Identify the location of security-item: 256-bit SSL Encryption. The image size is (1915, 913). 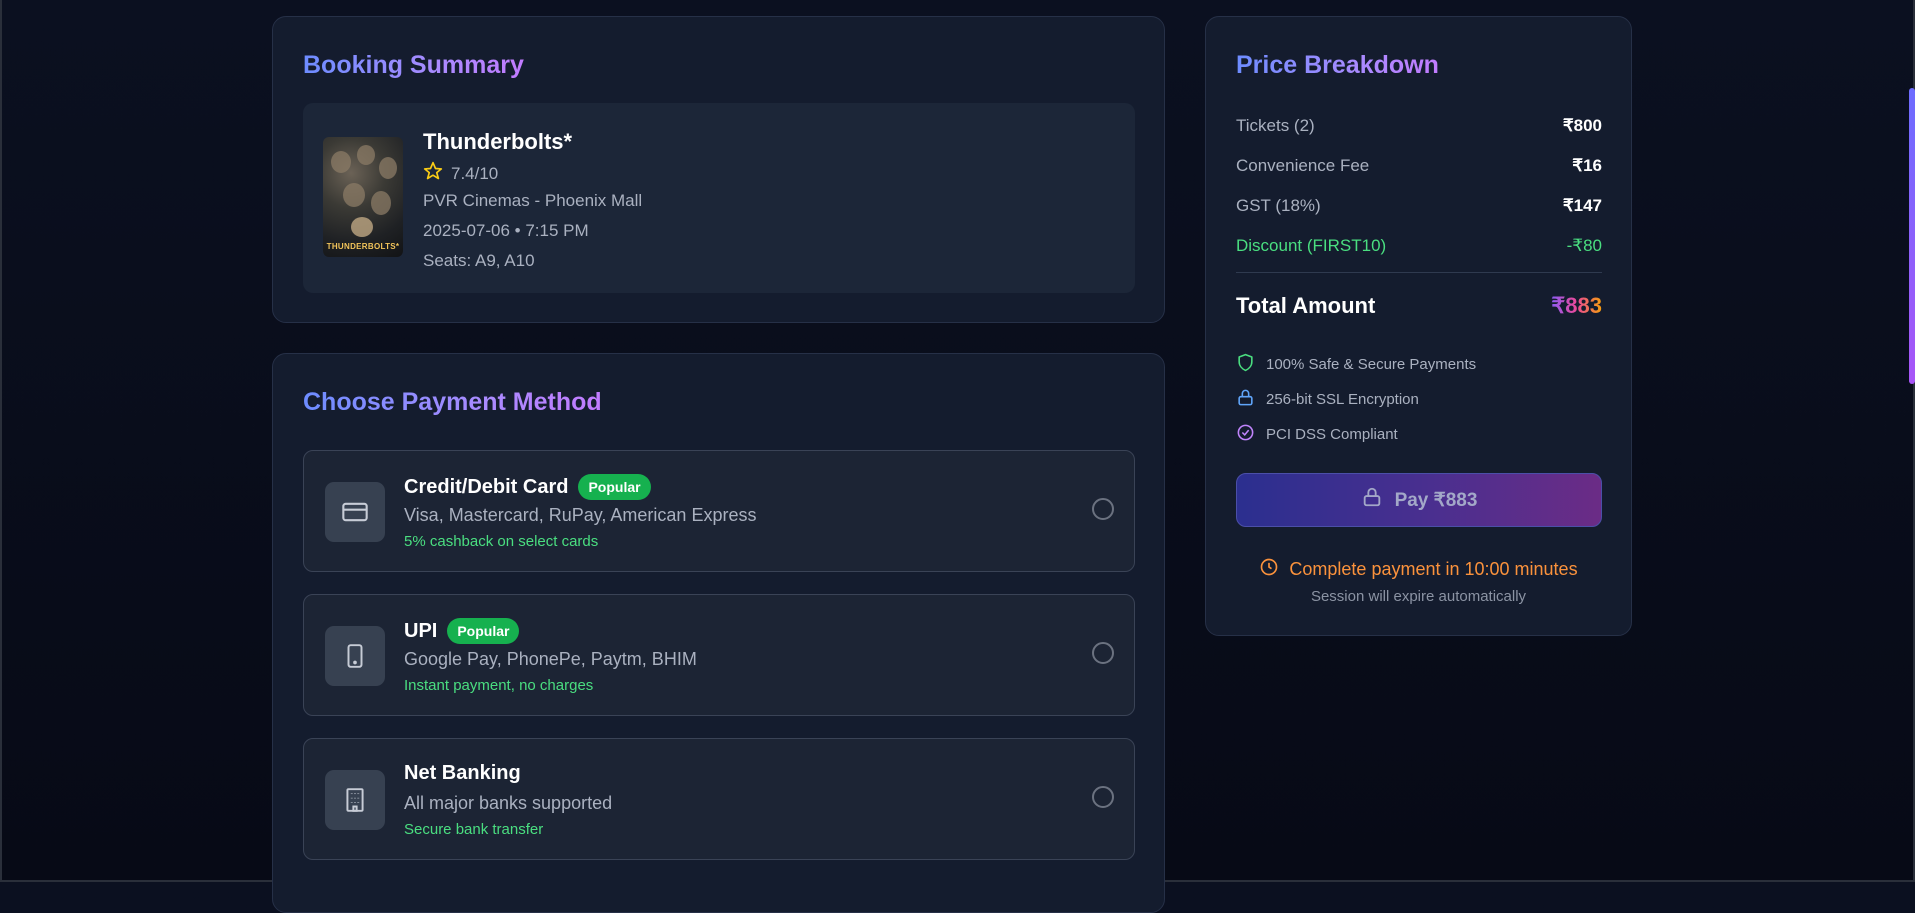
(1327, 399).